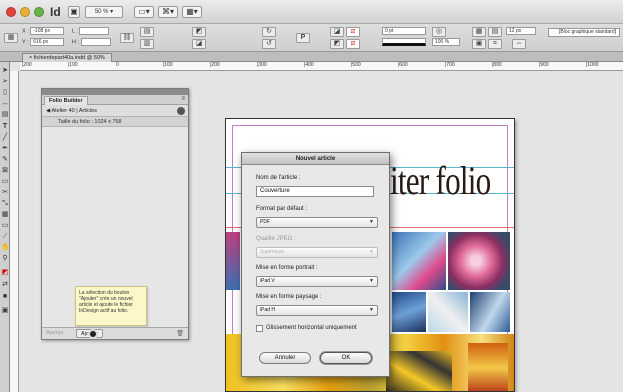 Image resolution: width=623 pixels, height=392 pixels. Describe the element at coordinates (67, 57) in the screenshot. I see `document-tab: × fichierdepart40a.indd @ 50%` at that location.